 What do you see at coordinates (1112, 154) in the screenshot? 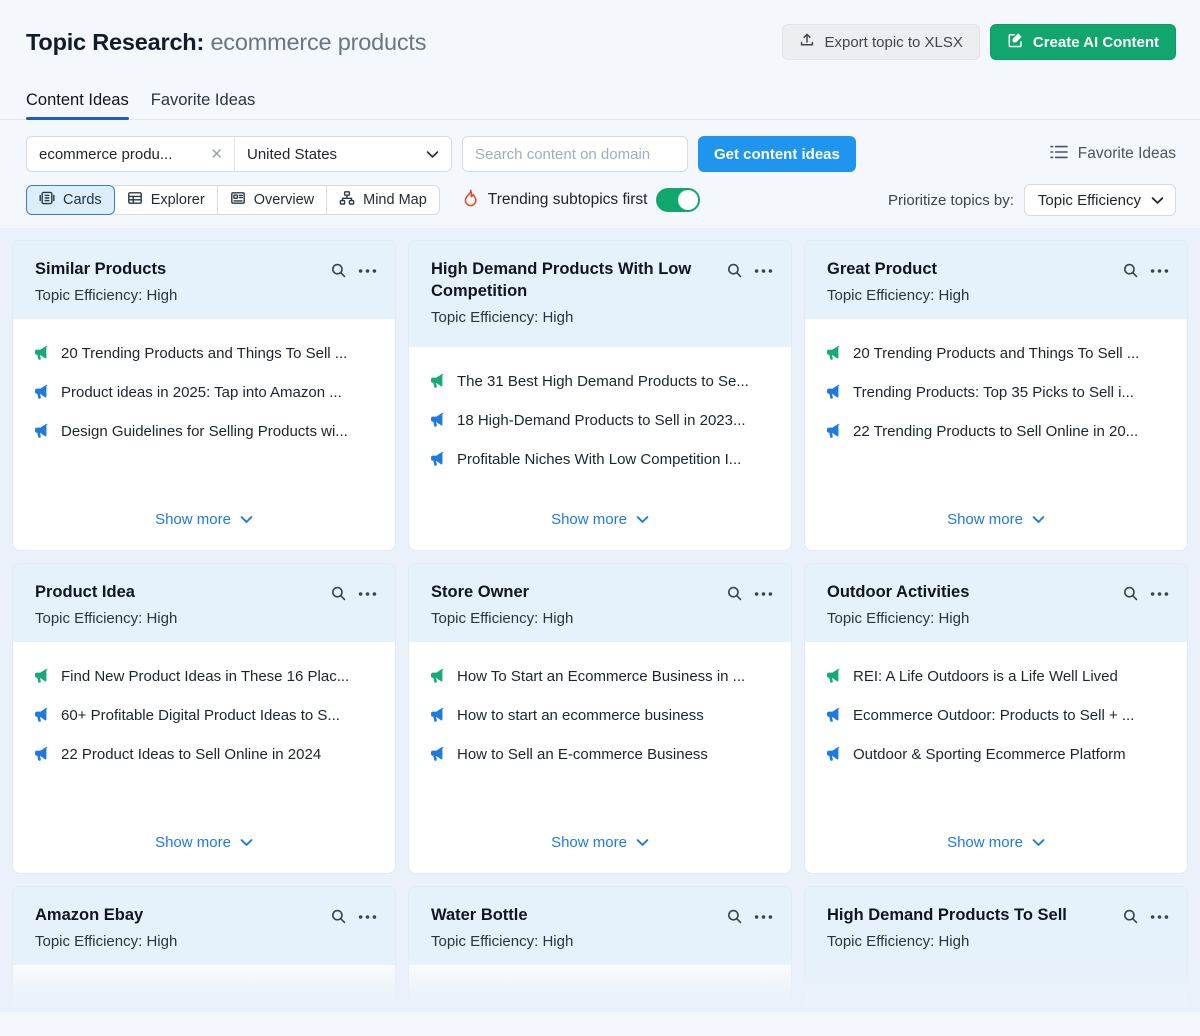
I see `favorite-ideas-link: Favorite Ideas` at bounding box center [1112, 154].